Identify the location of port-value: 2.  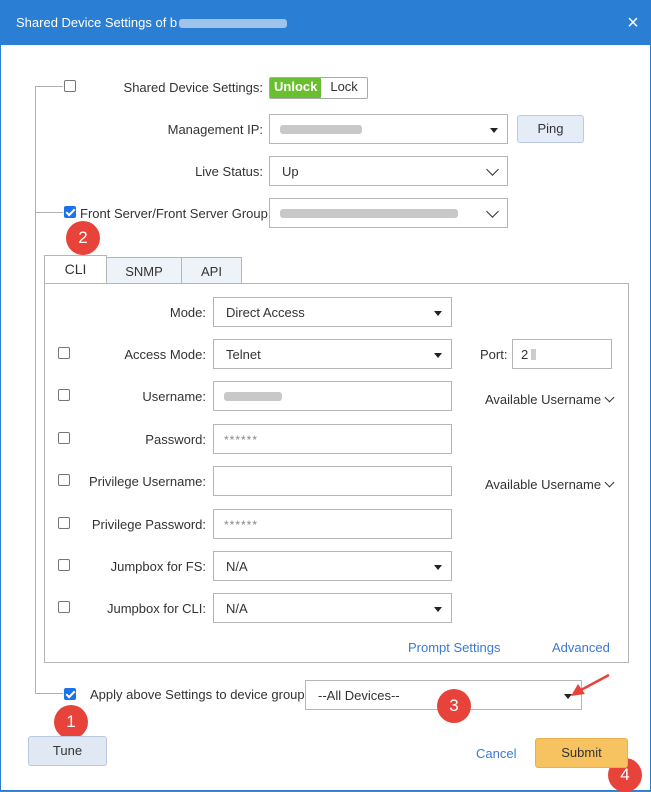
(525, 354).